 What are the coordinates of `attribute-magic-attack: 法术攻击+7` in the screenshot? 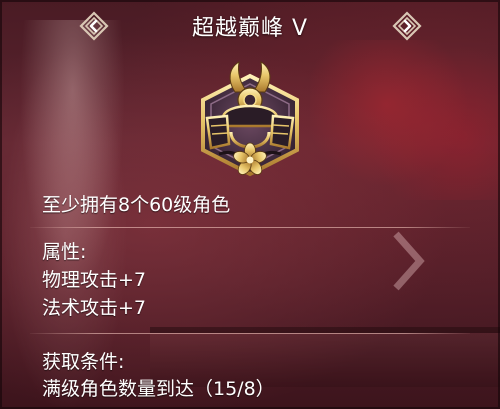 It's located at (94, 308).